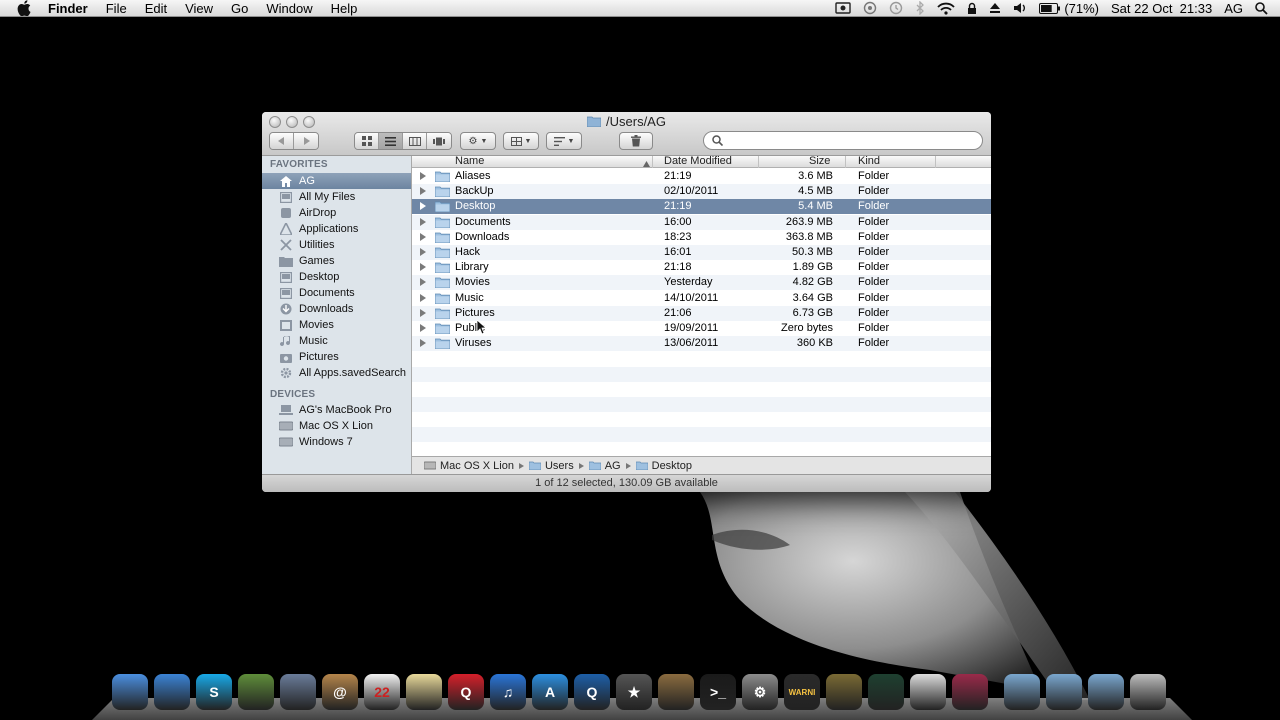  What do you see at coordinates (1148, 692) in the screenshot?
I see `trash-icon` at bounding box center [1148, 692].